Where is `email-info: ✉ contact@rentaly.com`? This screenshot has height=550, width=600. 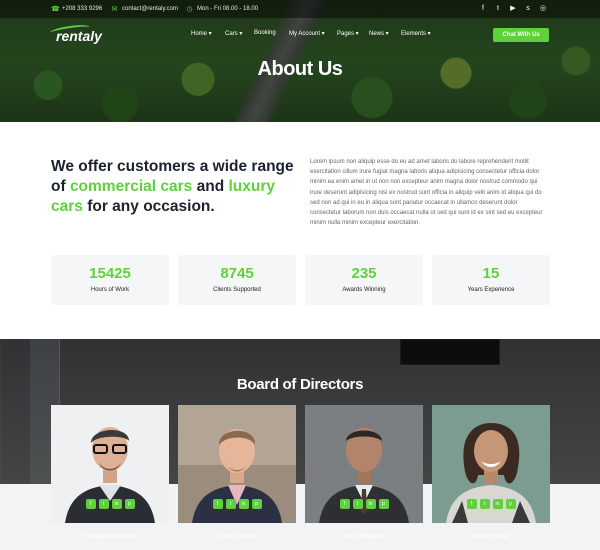
email-info: ✉ contact@rentaly.com is located at coordinates (144, 9).